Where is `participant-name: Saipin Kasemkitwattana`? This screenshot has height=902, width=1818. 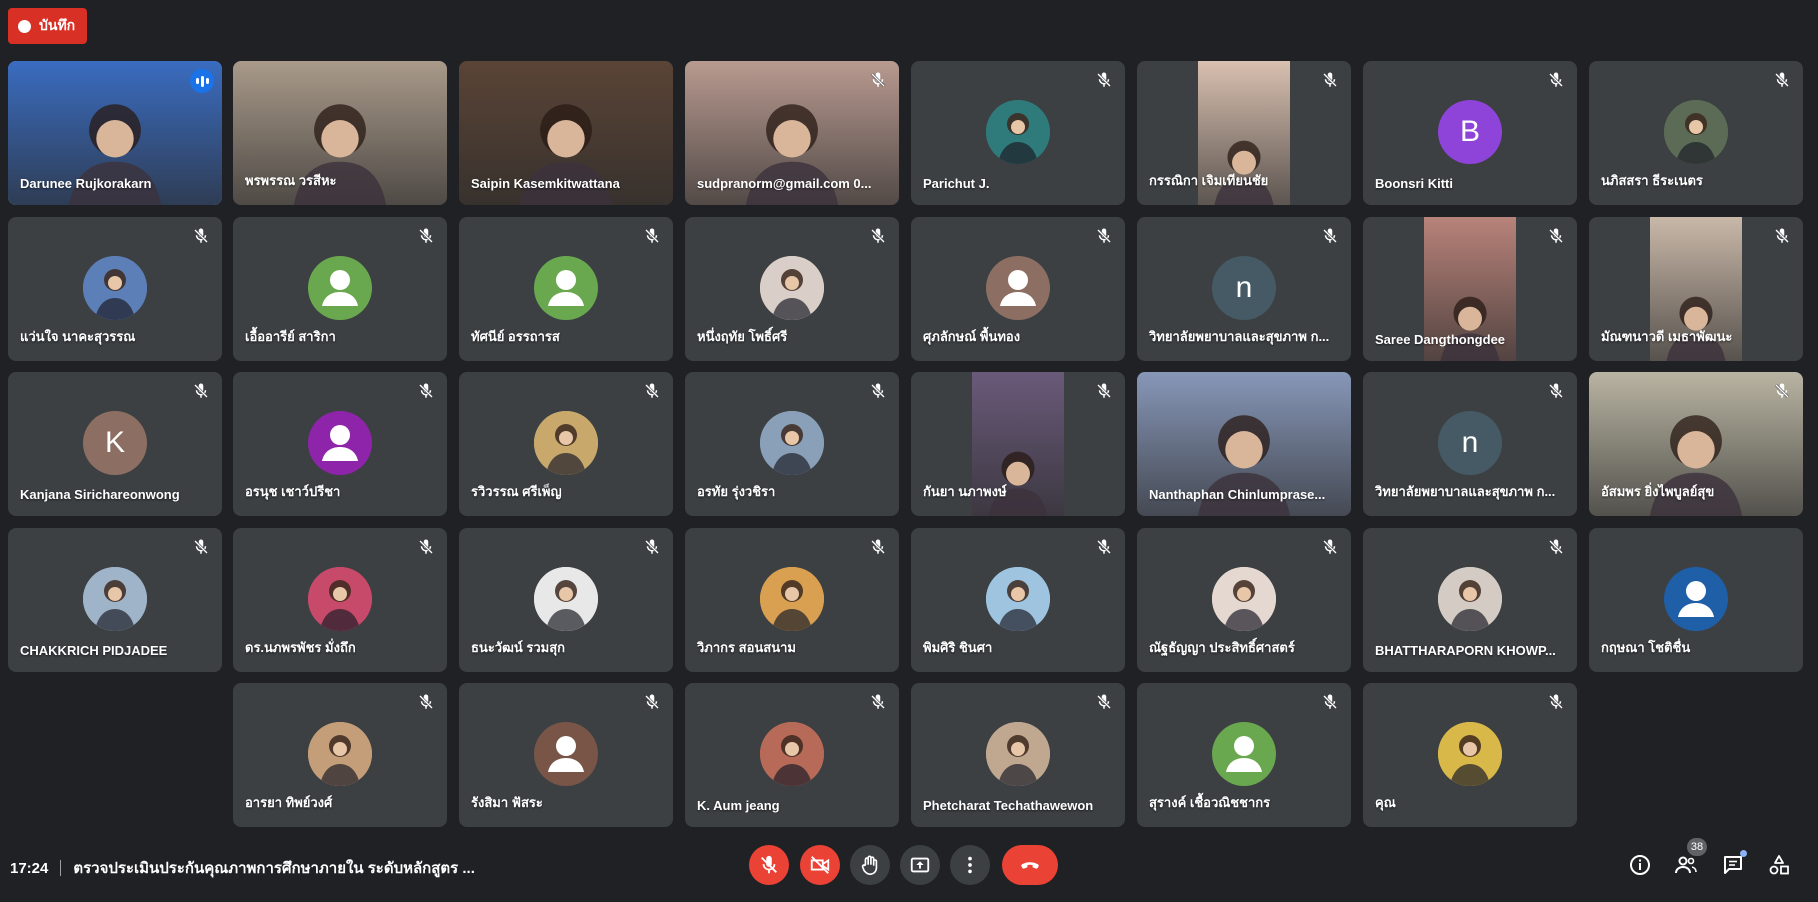 participant-name: Saipin Kasemkitwattana is located at coordinates (545, 183).